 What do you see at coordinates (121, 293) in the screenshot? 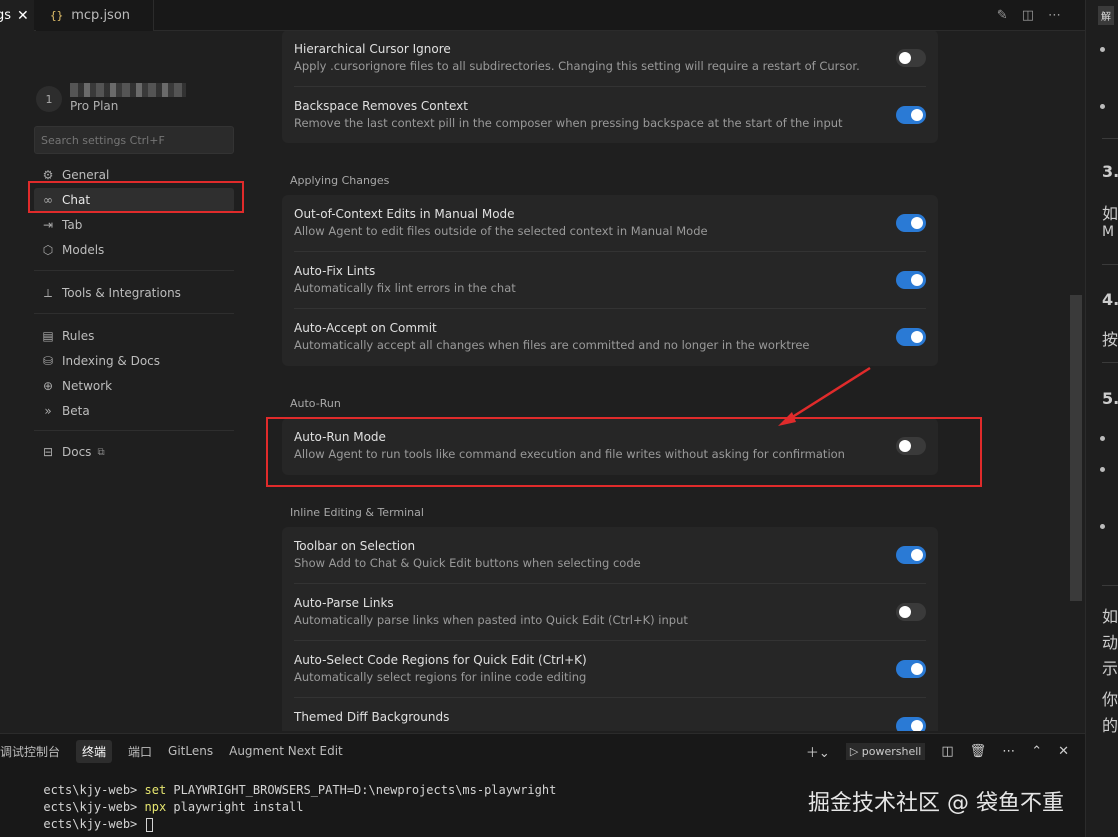
I see `sidebar-item-label: Tools & Integrations` at bounding box center [121, 293].